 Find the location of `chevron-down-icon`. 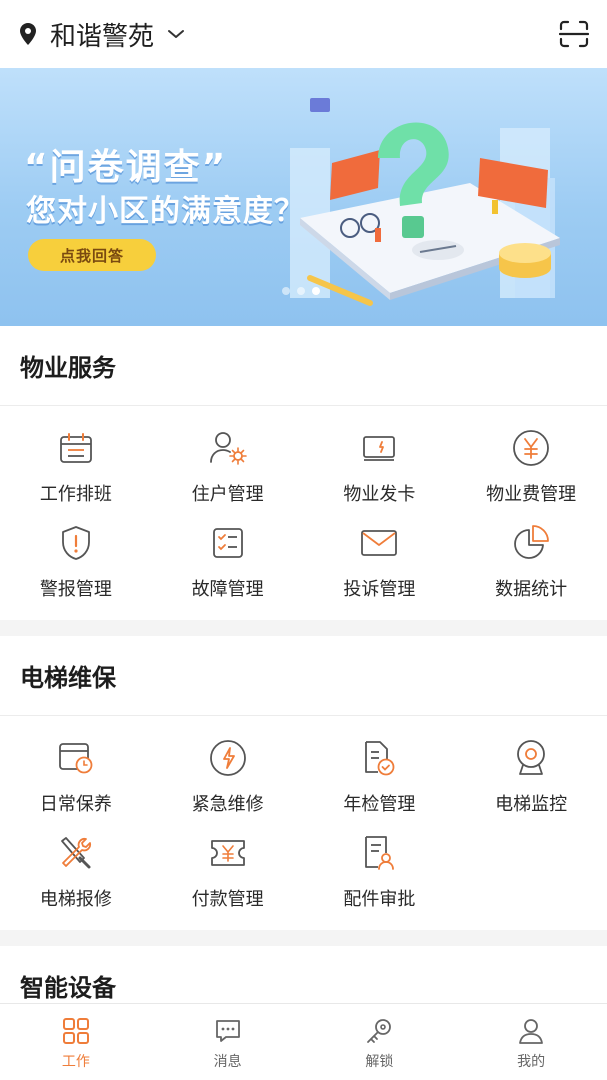

chevron-down-icon is located at coordinates (176, 34).